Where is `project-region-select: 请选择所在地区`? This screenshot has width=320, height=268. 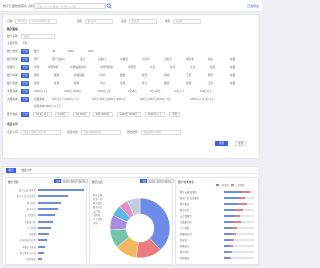 project-region-select: 请选择所在地区 is located at coordinates (161, 132).